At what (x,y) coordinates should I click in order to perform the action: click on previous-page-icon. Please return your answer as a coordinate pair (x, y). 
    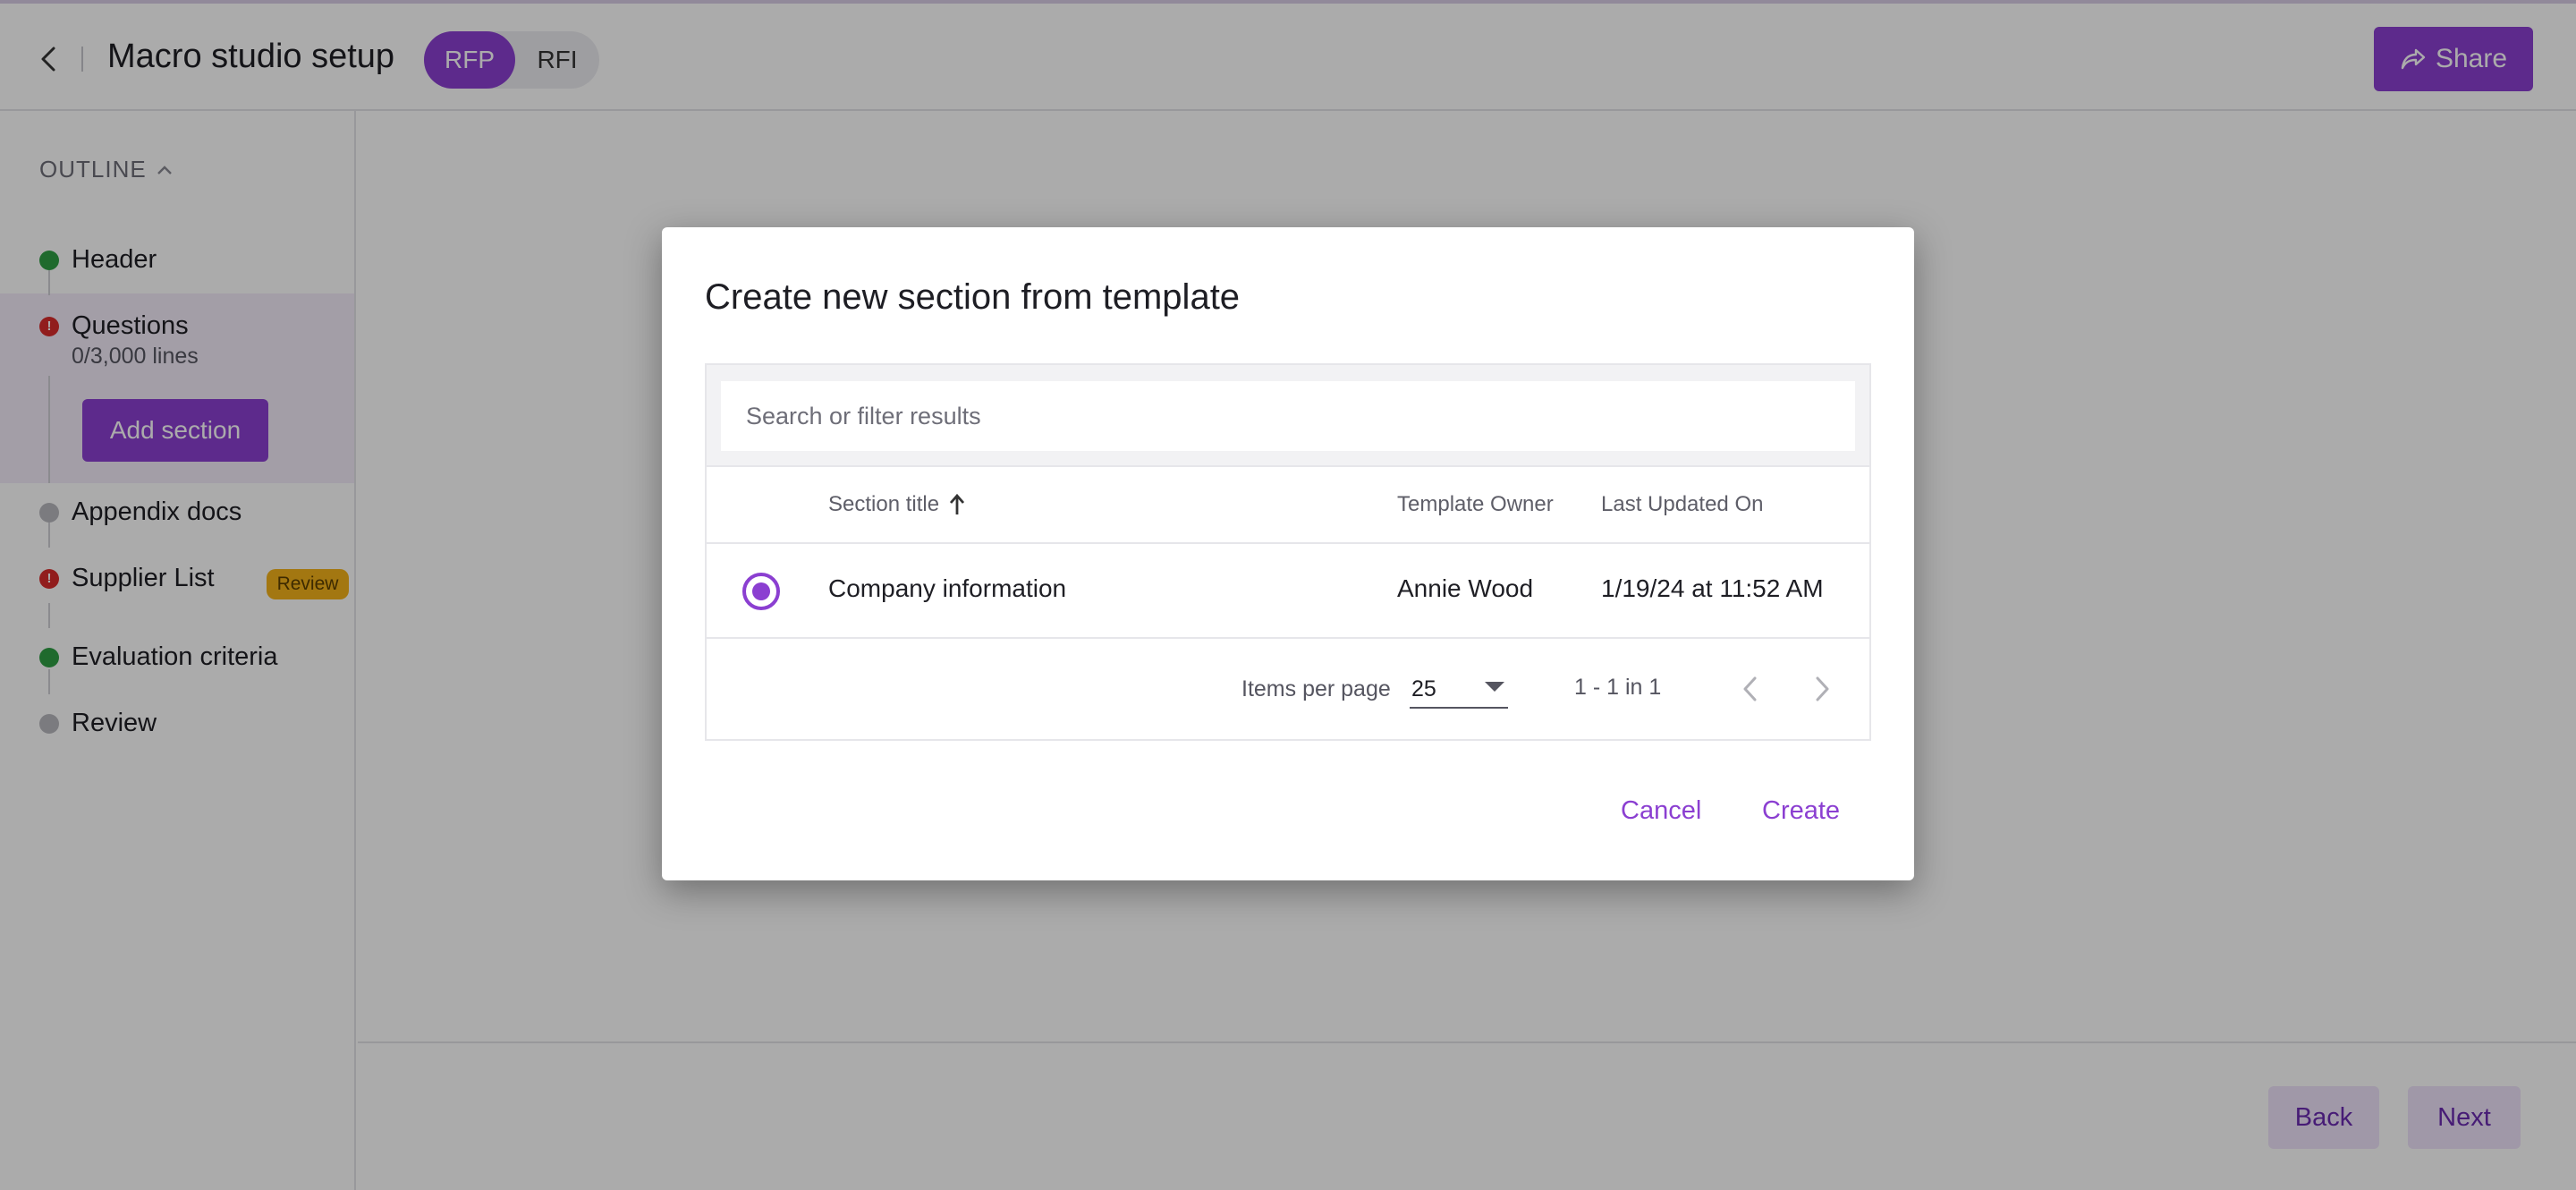
    Looking at the image, I should click on (1750, 689).